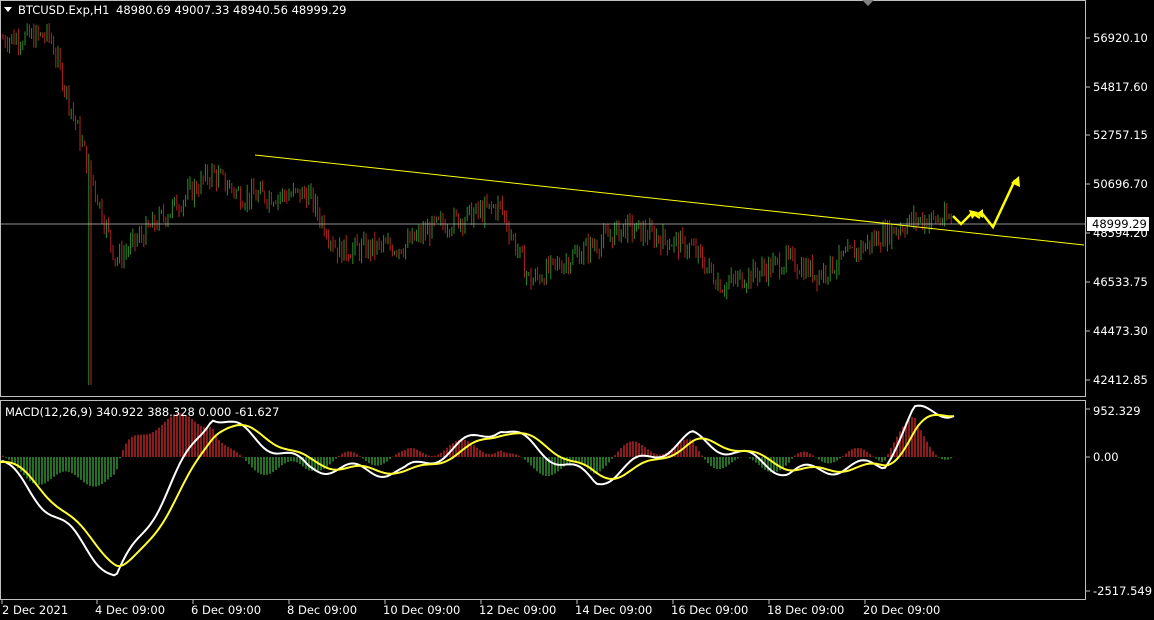 This screenshot has height=620, width=1154. I want to click on time-tick: 20 Dec 09:00, so click(901, 610).